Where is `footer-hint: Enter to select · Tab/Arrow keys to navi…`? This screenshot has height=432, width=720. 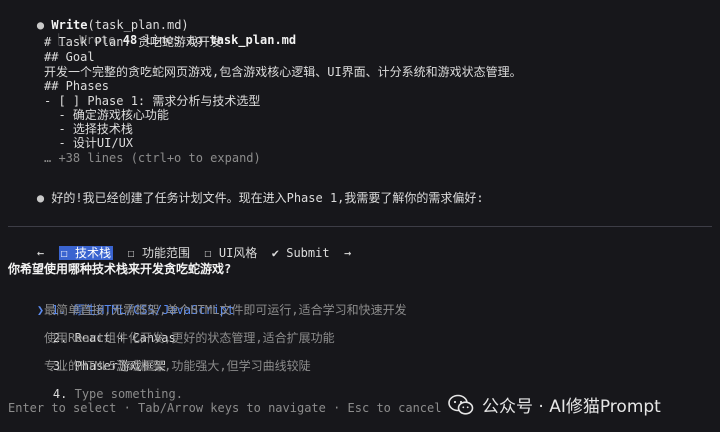 footer-hint: Enter to select · Tab/Arrow keys to navi… is located at coordinates (225, 408).